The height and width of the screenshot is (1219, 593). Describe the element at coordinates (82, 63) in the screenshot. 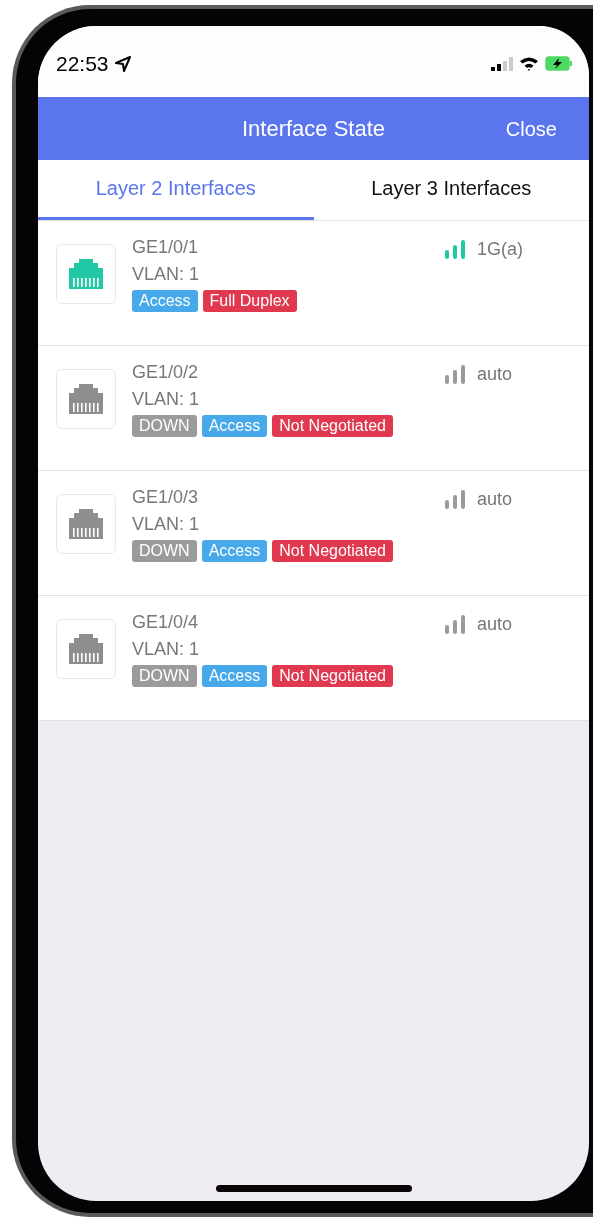

I see `status-time: 22:53` at that location.